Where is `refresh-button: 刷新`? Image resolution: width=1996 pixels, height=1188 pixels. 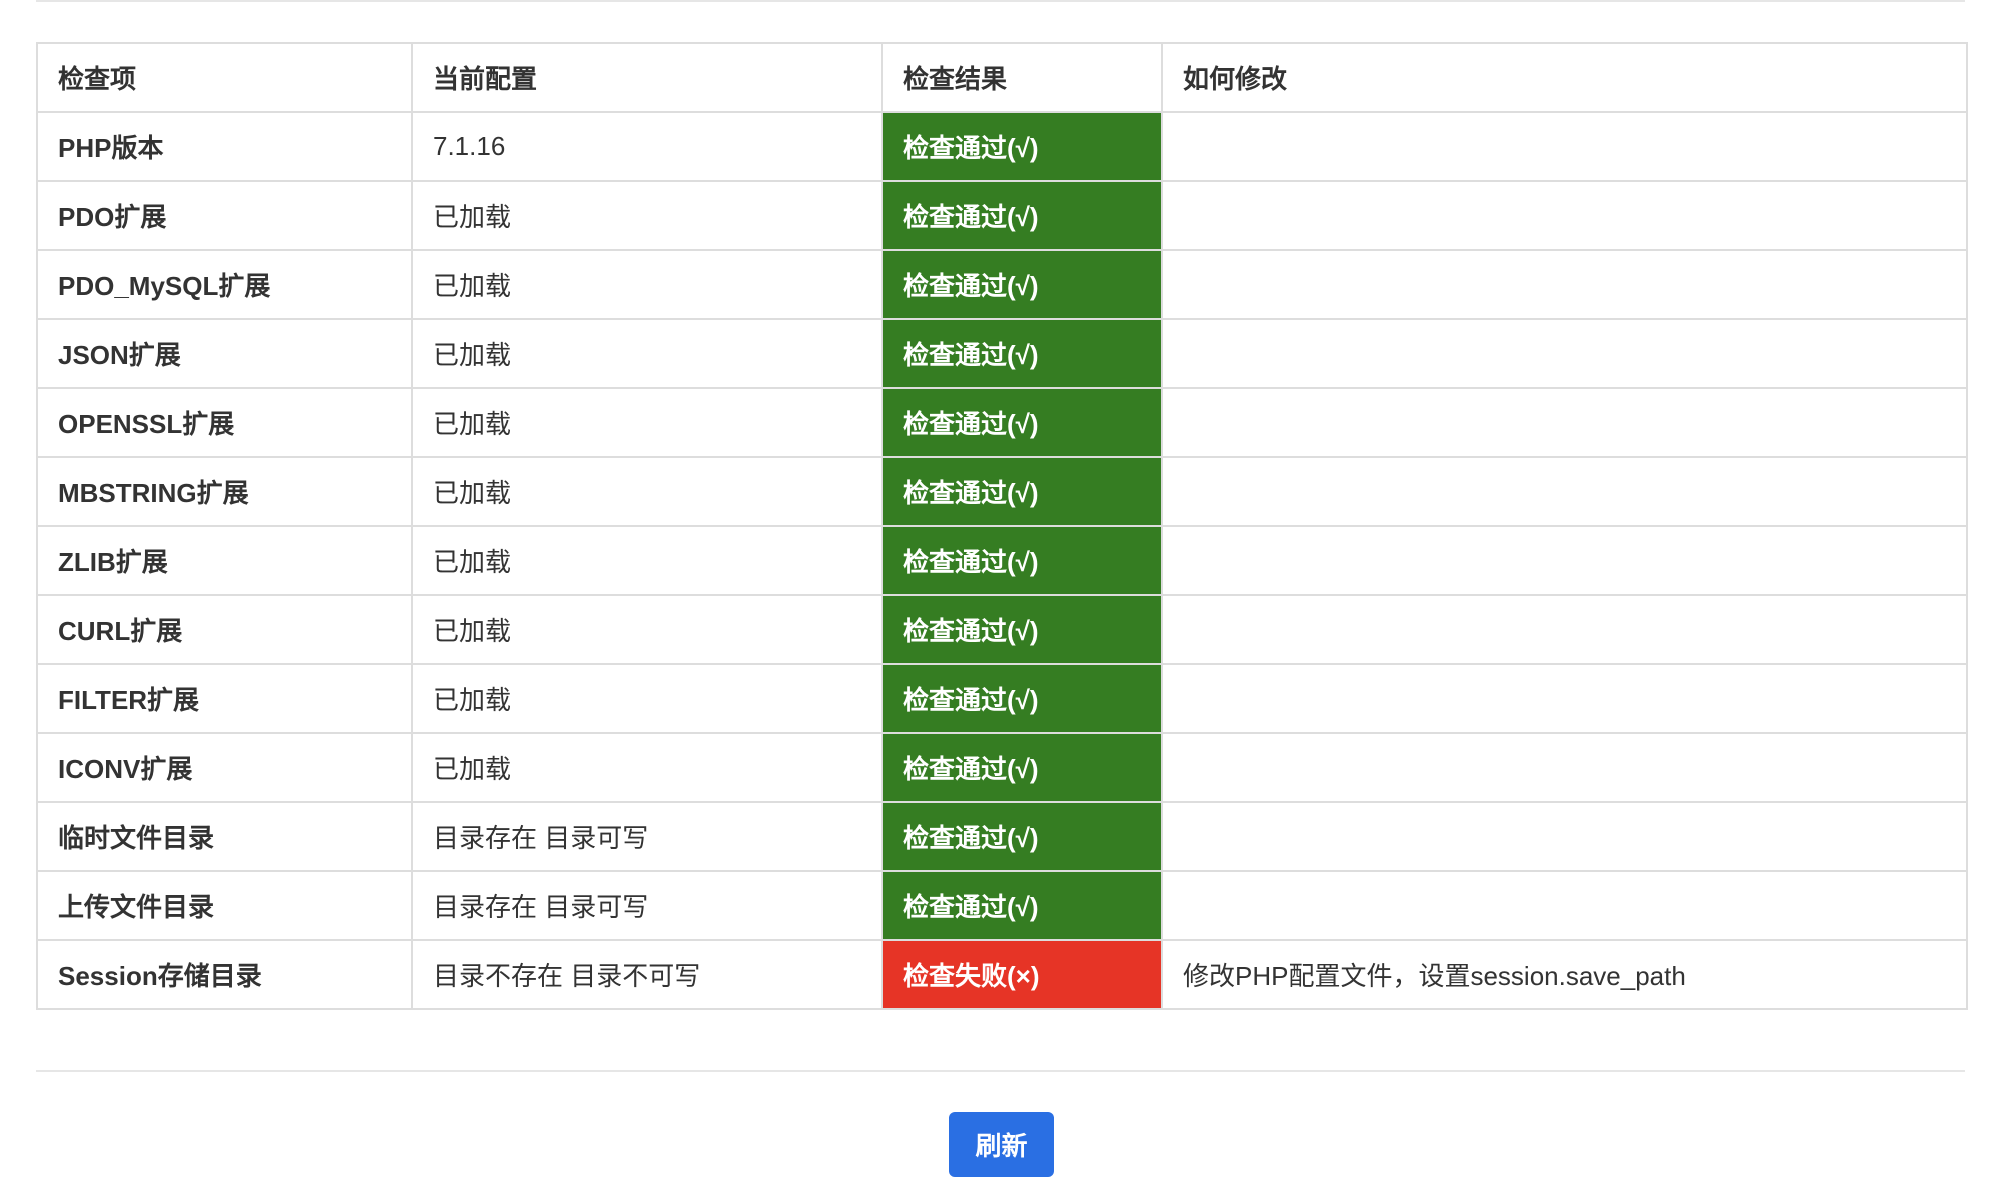 refresh-button: 刷新 is located at coordinates (1001, 1144).